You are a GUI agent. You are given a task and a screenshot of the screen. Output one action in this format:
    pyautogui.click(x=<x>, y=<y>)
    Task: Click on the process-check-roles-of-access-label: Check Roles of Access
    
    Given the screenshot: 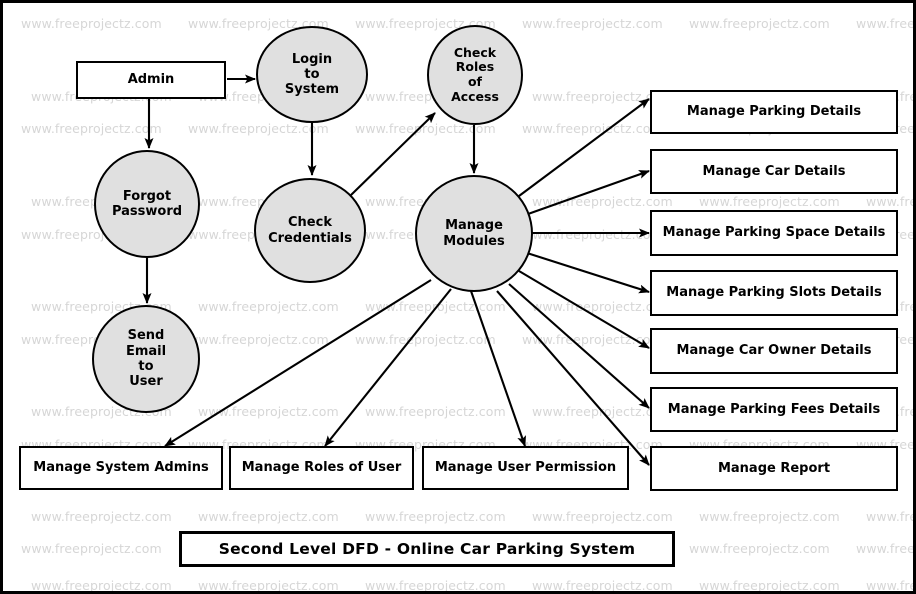 What is the action you would take?
    pyautogui.click(x=475, y=74)
    